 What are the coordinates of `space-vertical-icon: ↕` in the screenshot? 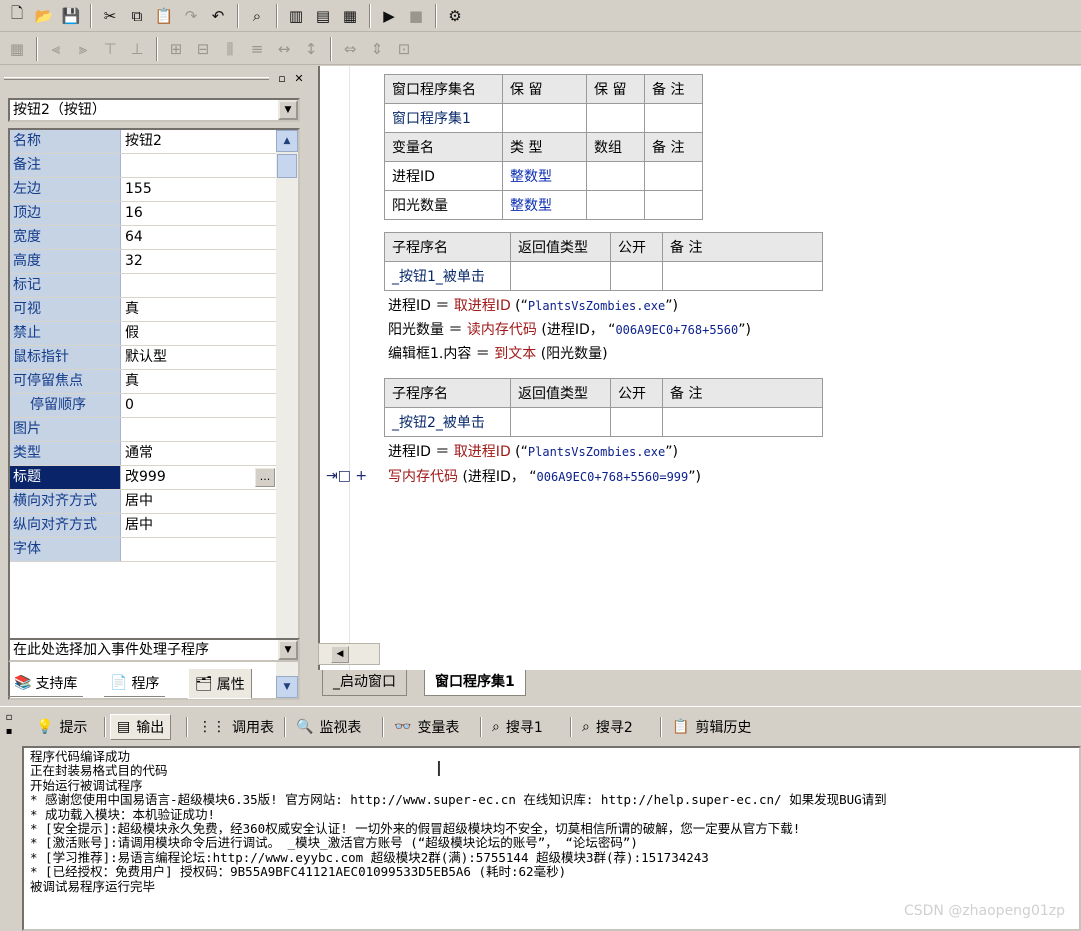 It's located at (311, 49).